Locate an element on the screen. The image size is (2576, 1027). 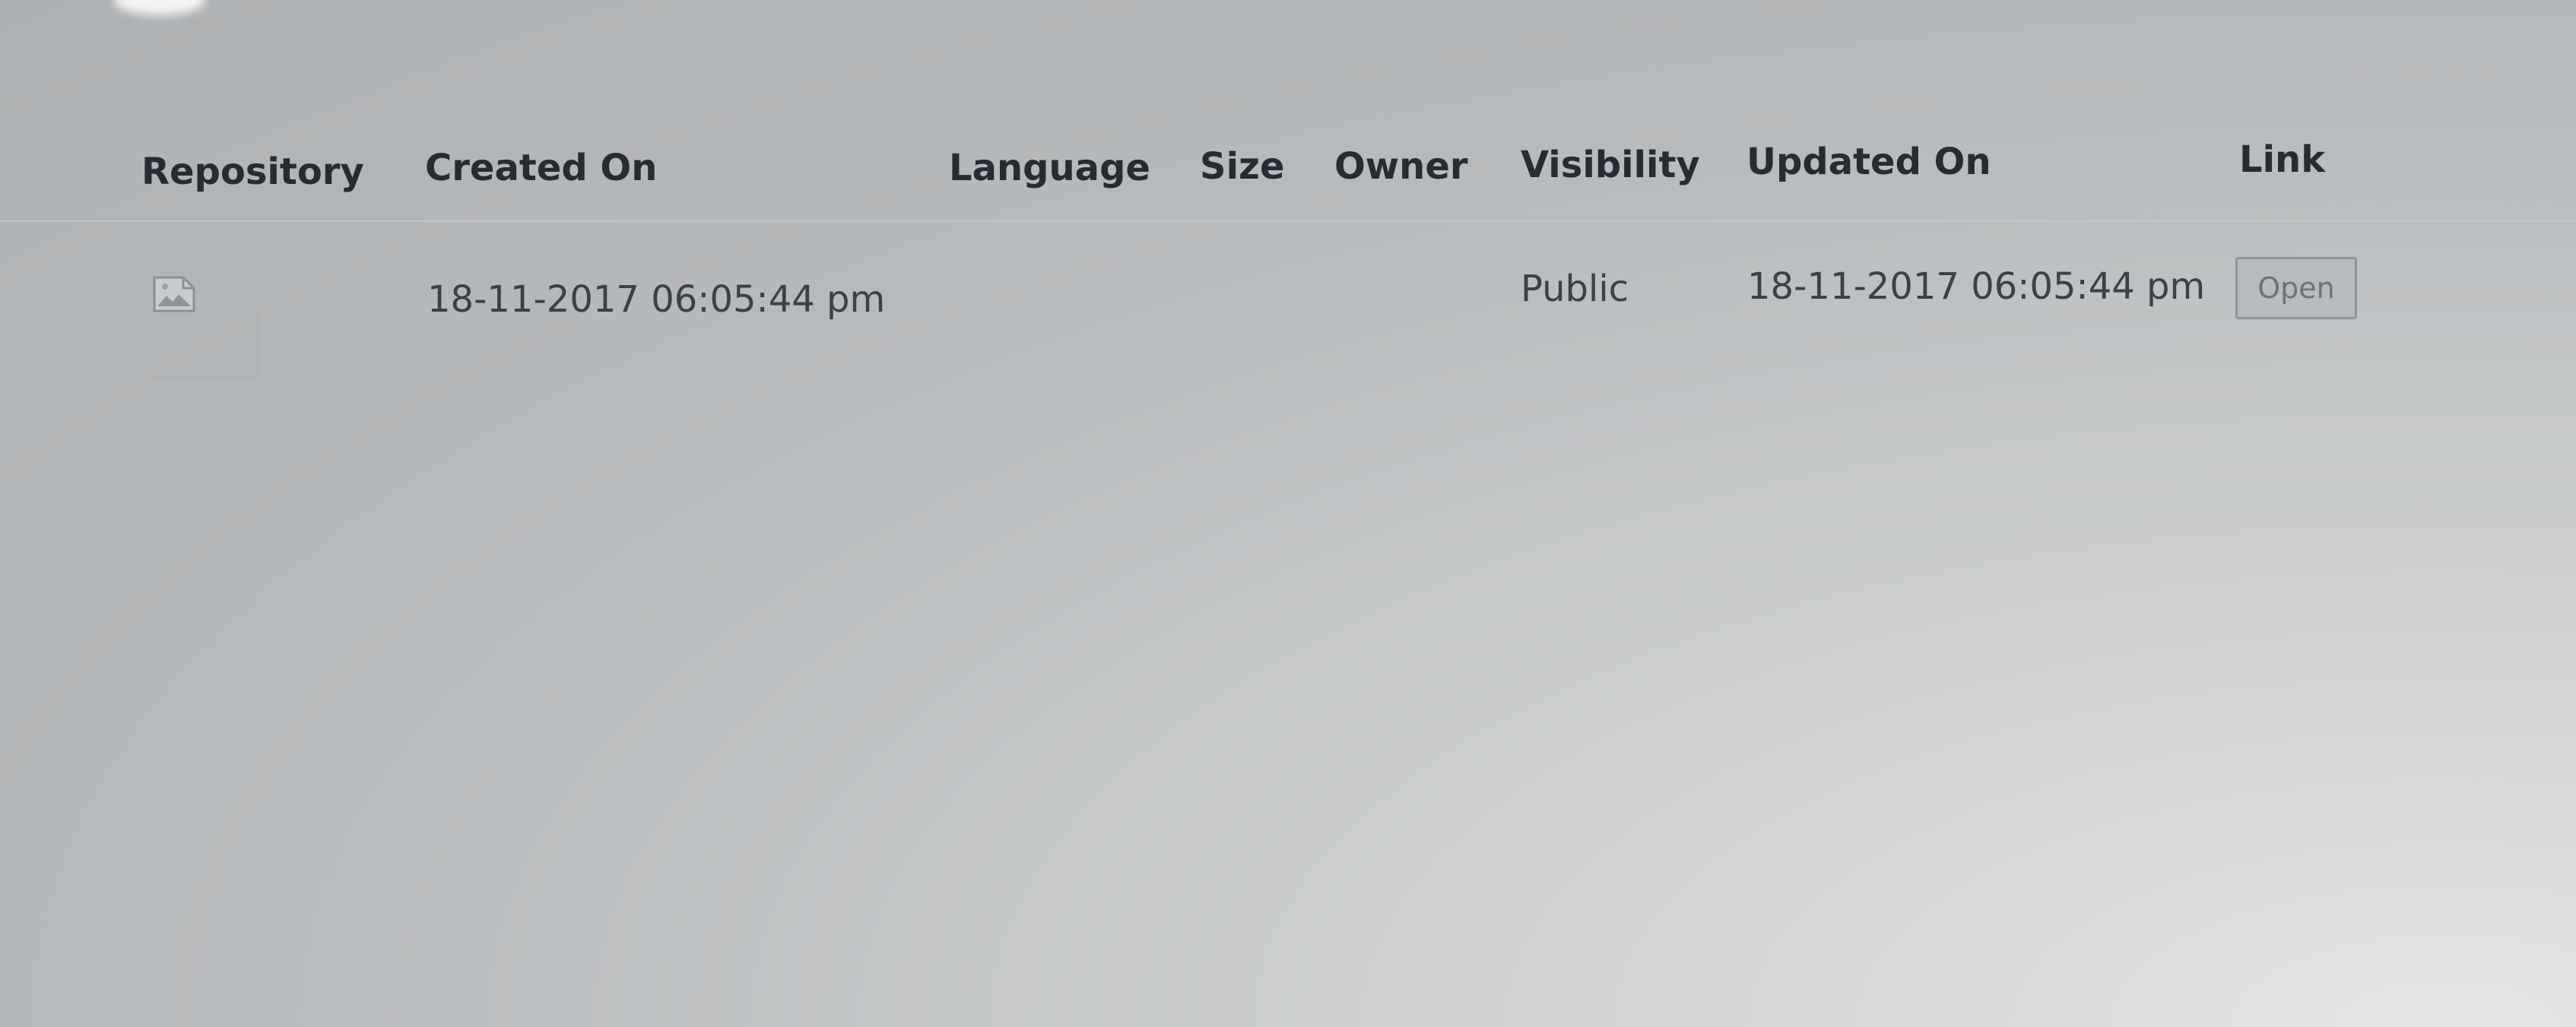
header-language: Language is located at coordinates (1049, 168).